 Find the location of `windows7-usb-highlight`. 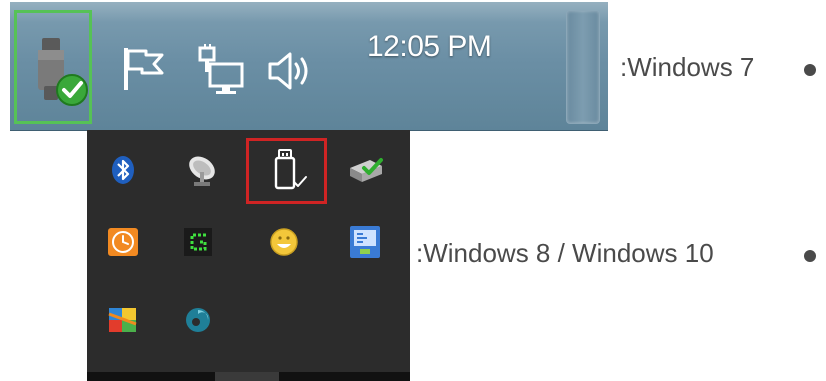

windows7-usb-highlight is located at coordinates (53, 67).